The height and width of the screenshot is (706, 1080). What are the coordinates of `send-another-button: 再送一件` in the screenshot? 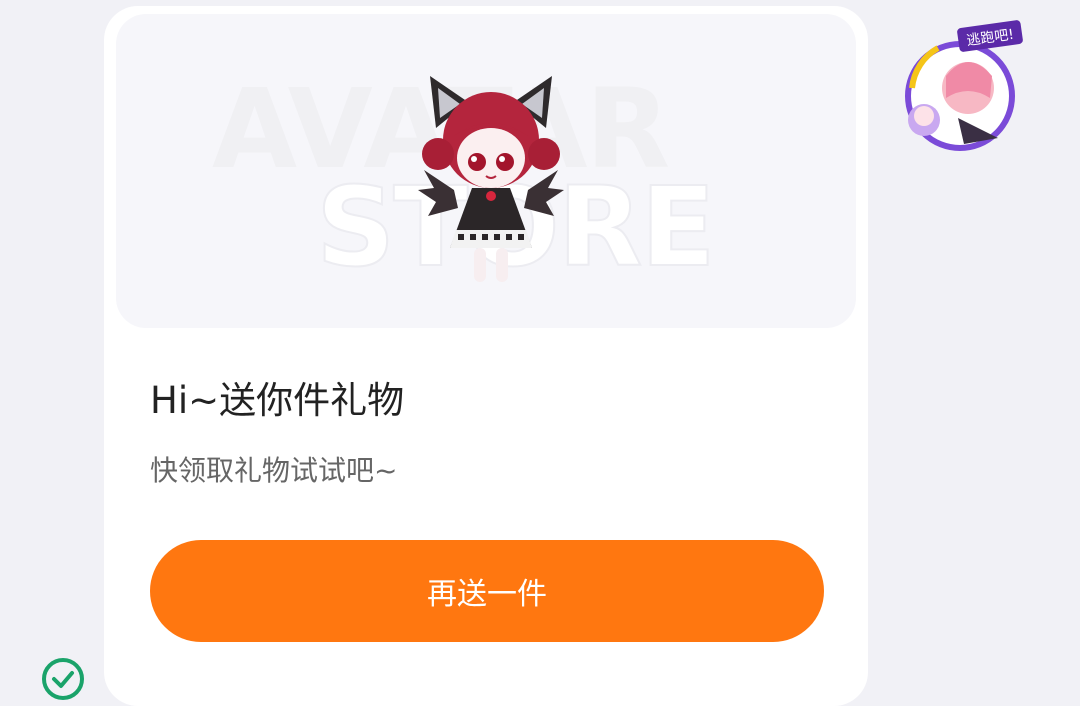 It's located at (487, 591).